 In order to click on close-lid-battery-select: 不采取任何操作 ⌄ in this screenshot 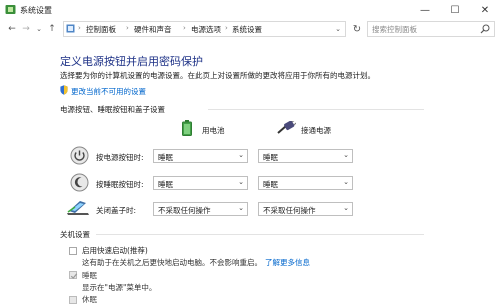, I will do `click(200, 209)`.